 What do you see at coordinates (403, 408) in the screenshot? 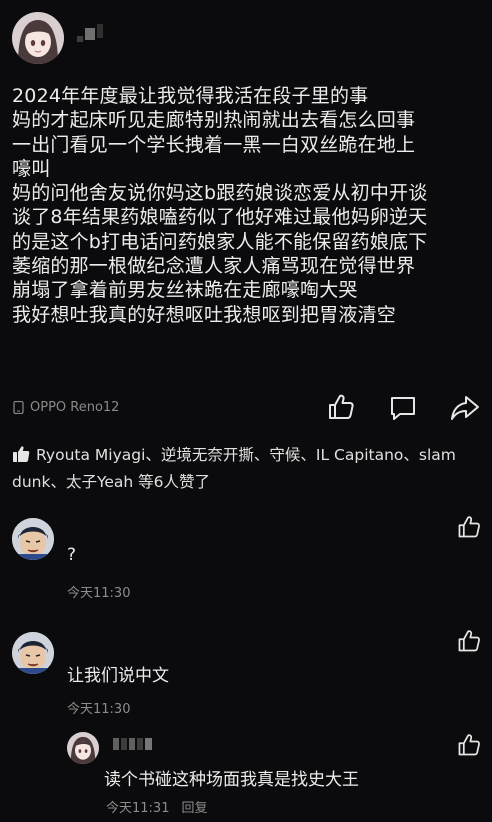
I see `comment-bubble-icon` at bounding box center [403, 408].